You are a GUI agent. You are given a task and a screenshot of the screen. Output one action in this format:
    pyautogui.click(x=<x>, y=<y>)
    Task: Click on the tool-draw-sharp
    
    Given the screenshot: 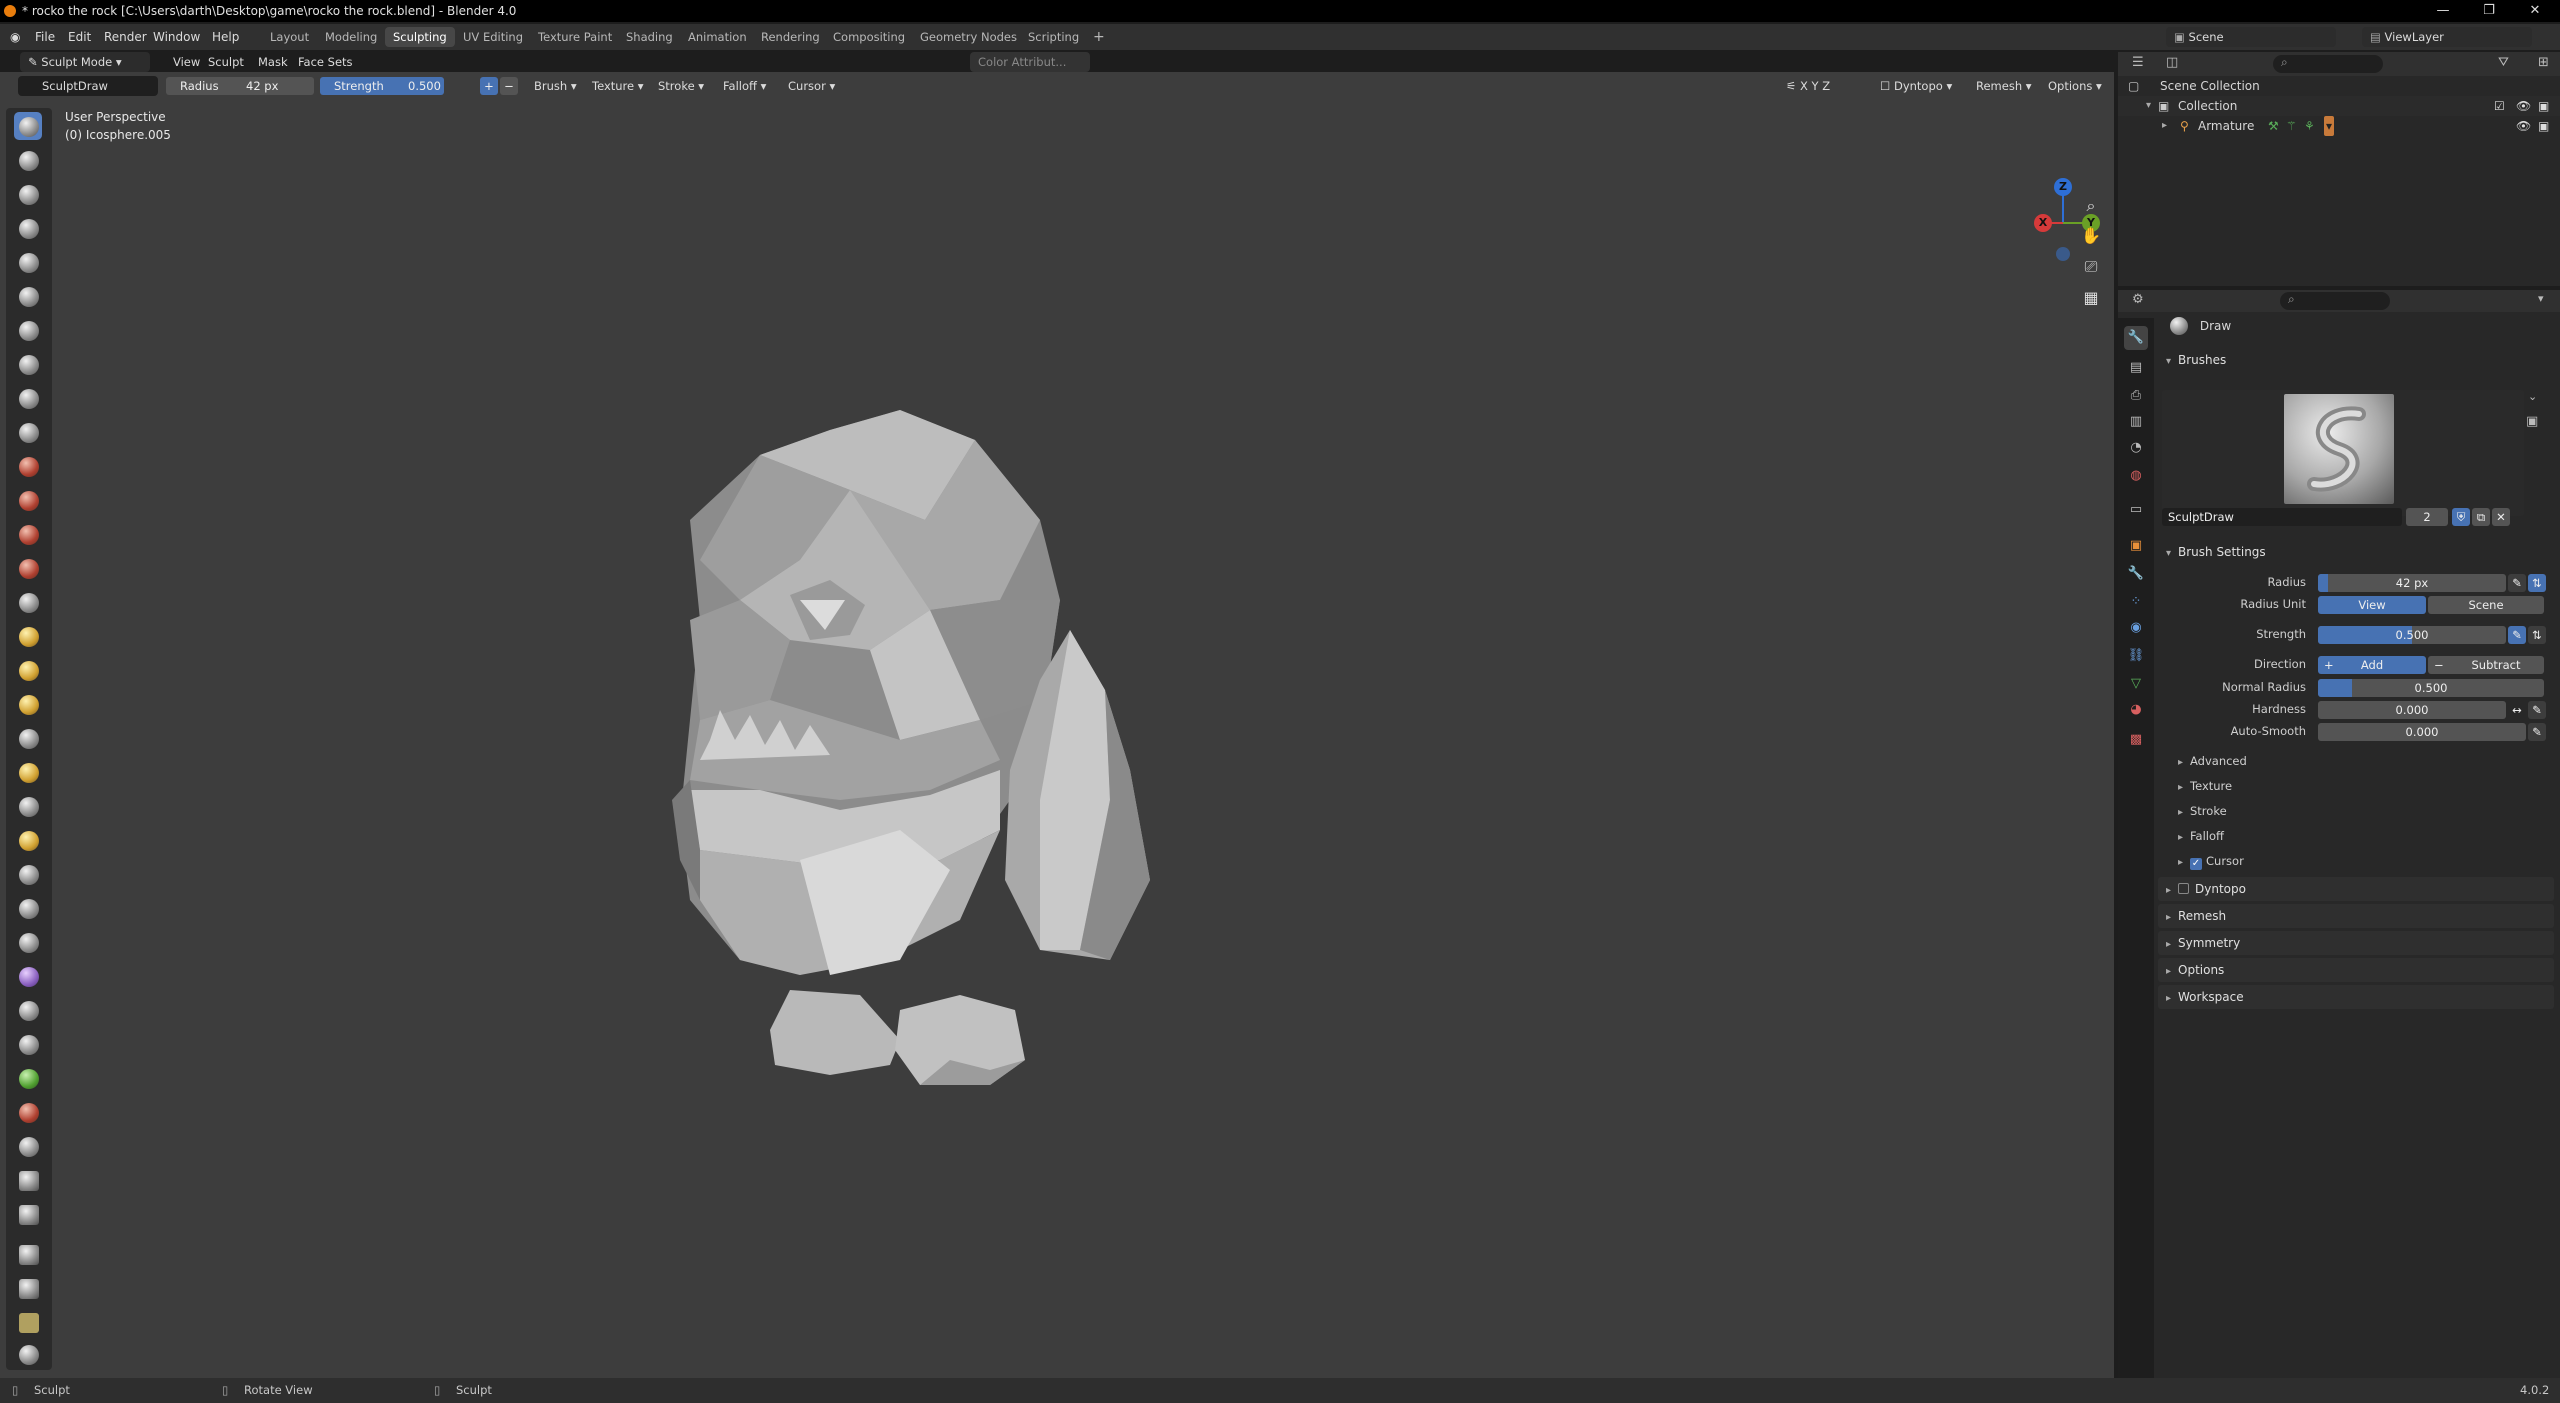 What is the action you would take?
    pyautogui.click(x=28, y=160)
    